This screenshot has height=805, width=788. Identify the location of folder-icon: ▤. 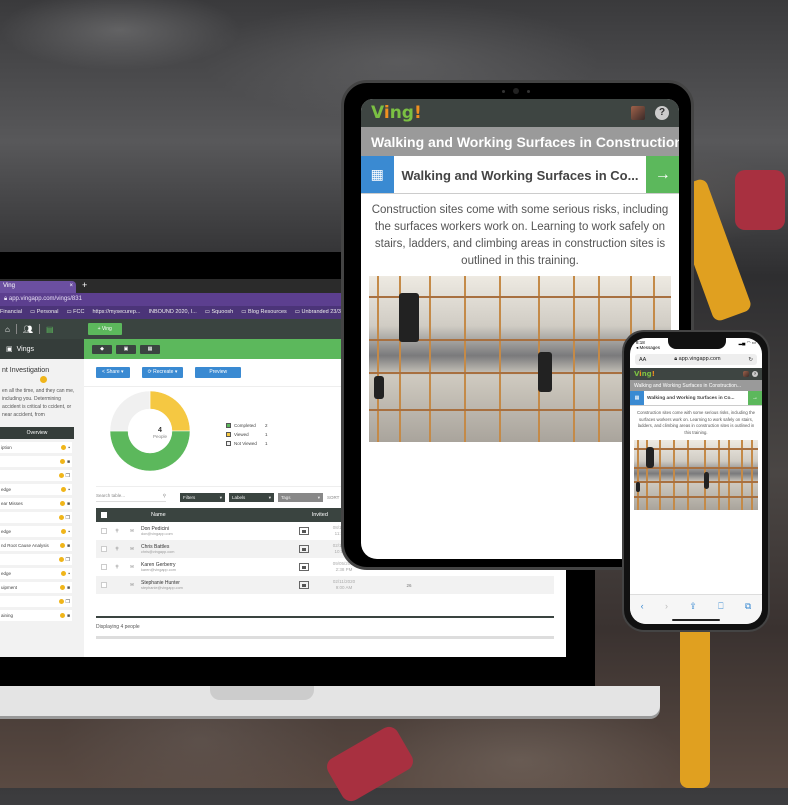
(50, 329).